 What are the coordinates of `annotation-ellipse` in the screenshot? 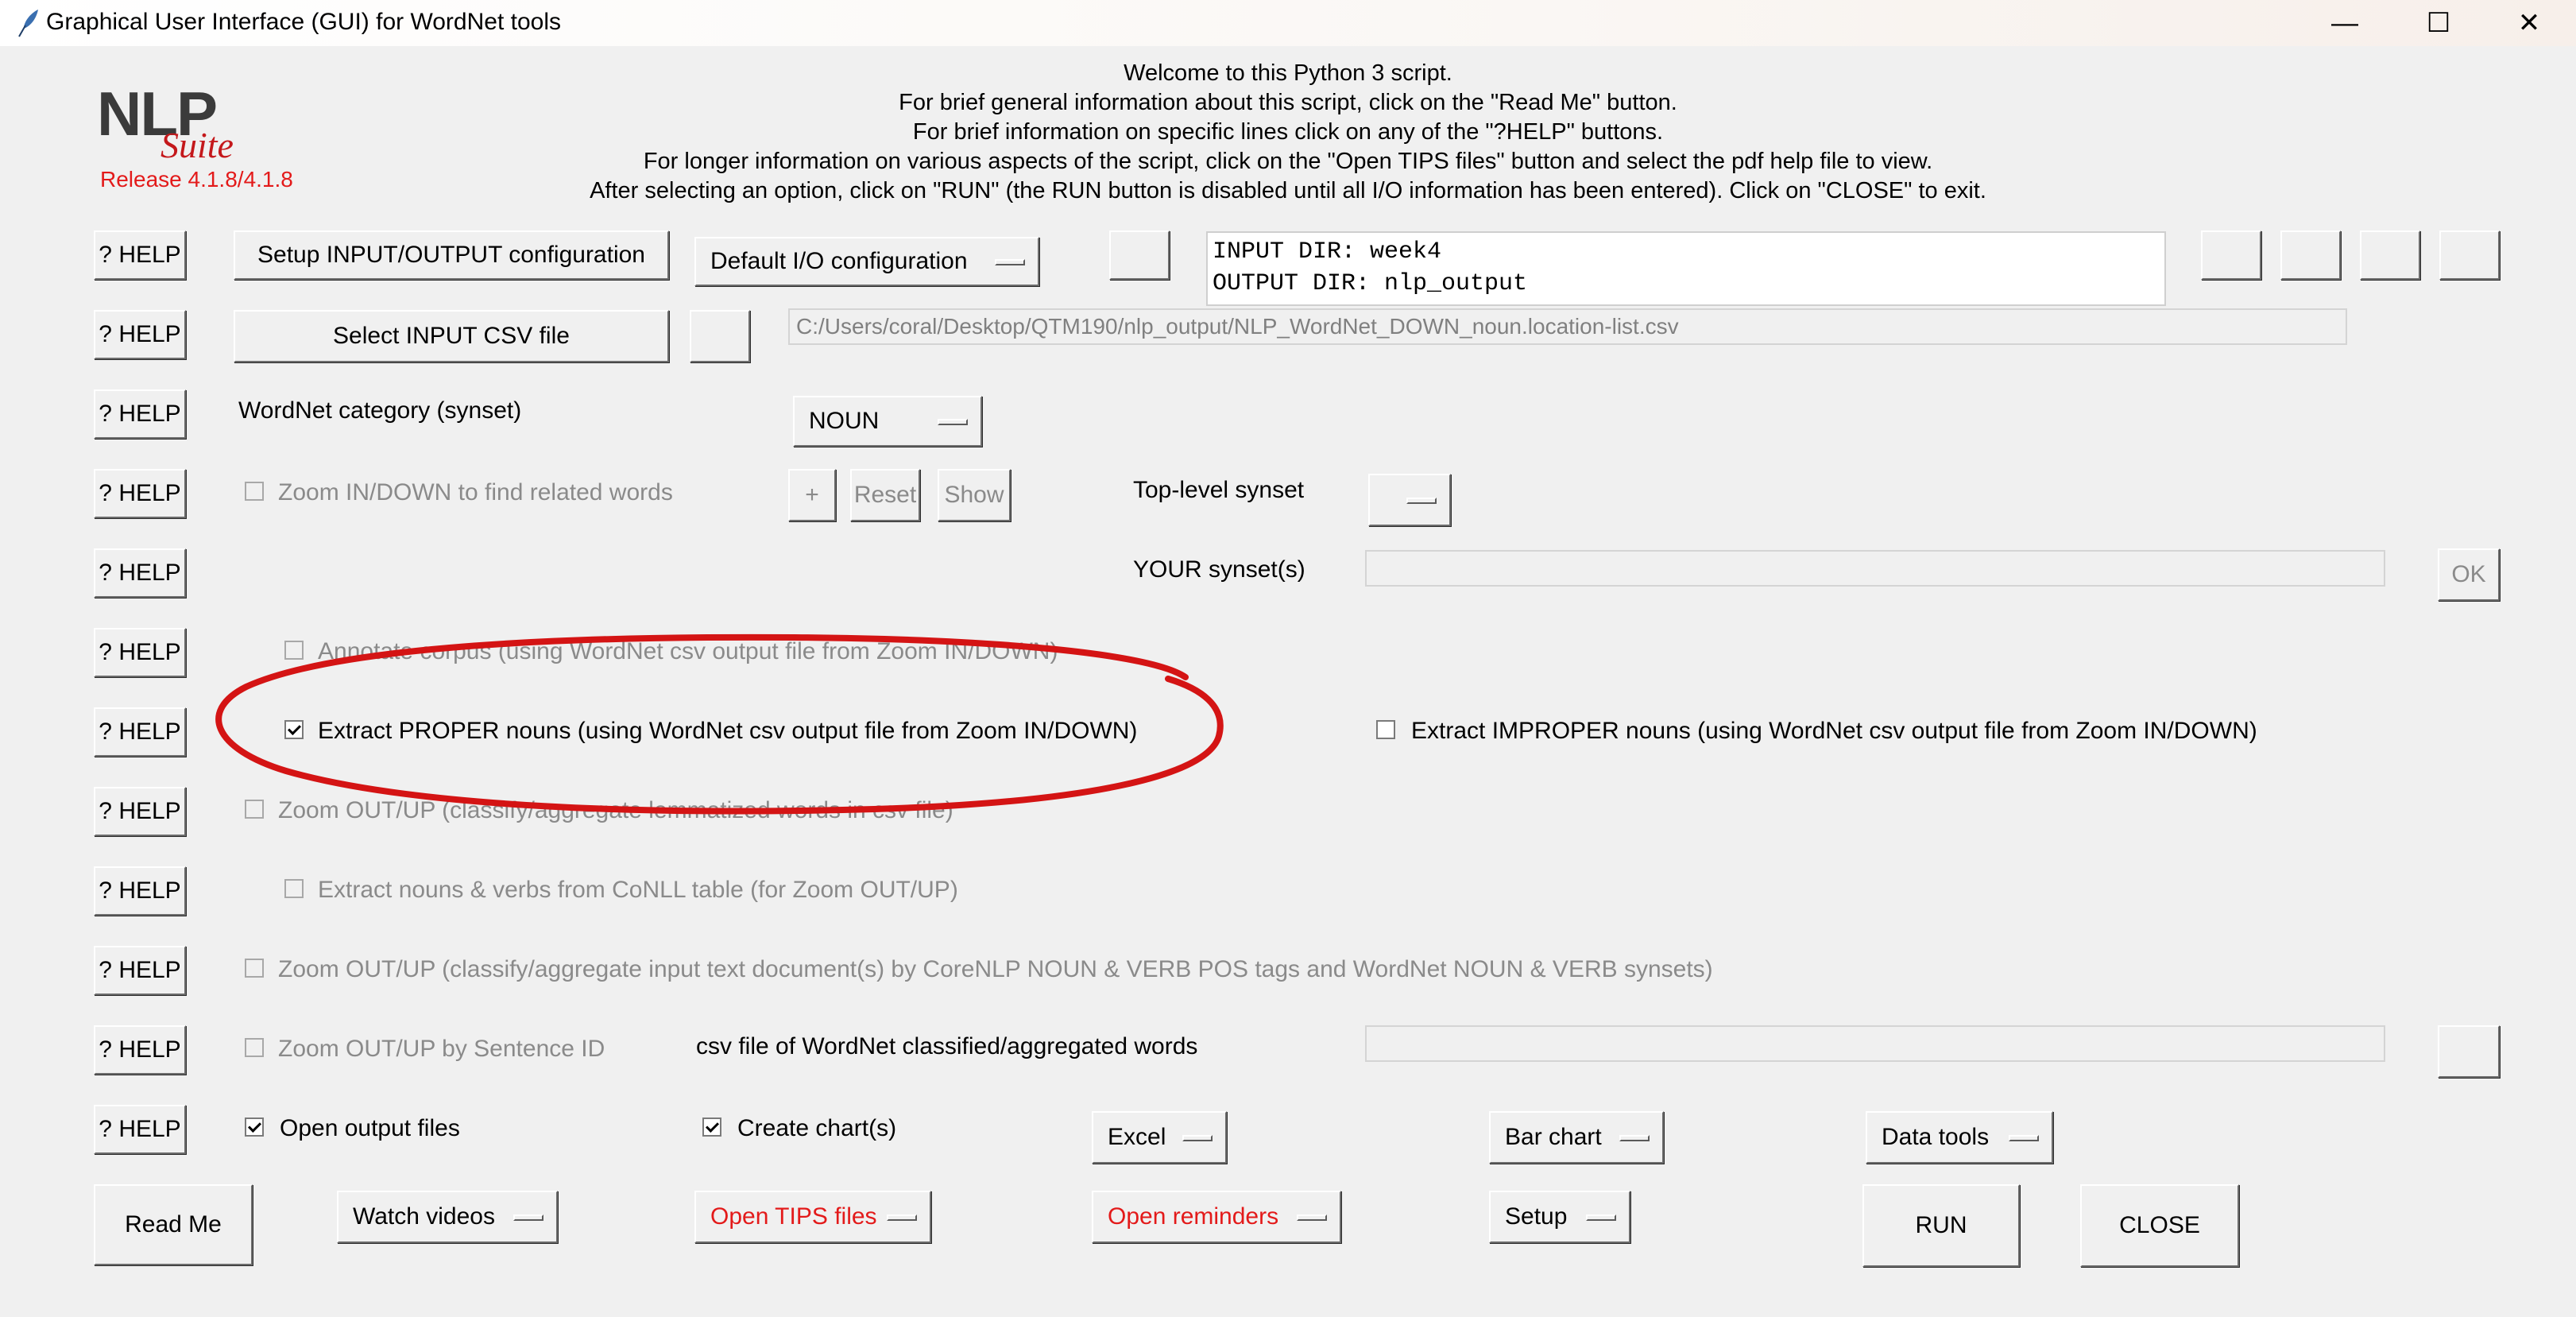 It's located at (719, 724).